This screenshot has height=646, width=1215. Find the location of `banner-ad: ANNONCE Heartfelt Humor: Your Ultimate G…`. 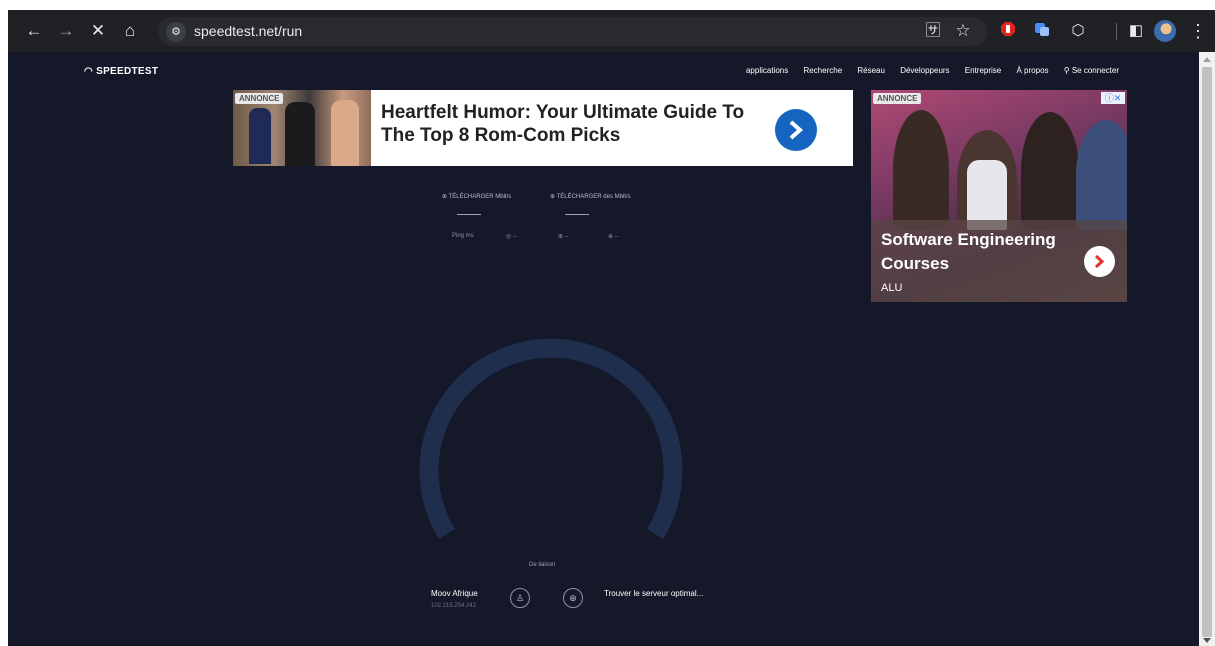

banner-ad: ANNONCE Heartfelt Humor: Your Ultimate G… is located at coordinates (543, 128).